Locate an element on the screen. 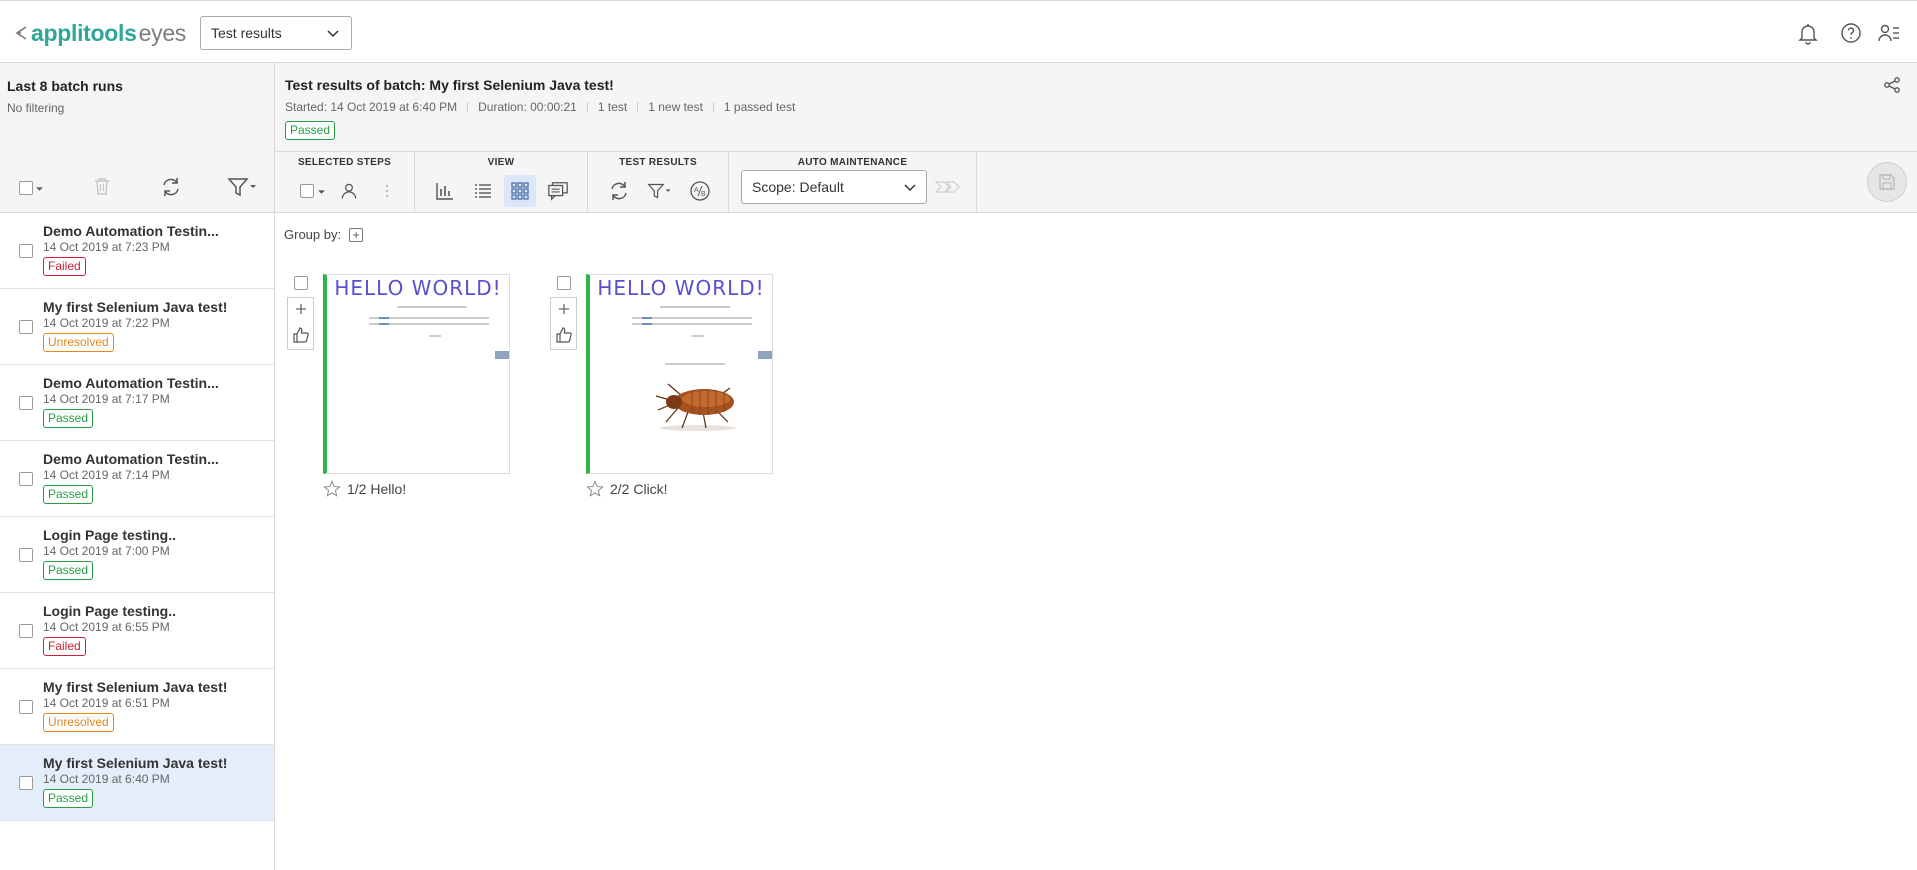  assign-user-icon is located at coordinates (349, 191).